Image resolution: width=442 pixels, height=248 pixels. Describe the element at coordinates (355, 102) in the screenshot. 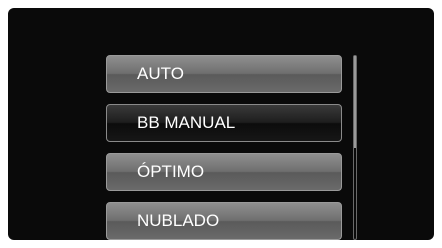

I see `scrollbar-thumb` at that location.